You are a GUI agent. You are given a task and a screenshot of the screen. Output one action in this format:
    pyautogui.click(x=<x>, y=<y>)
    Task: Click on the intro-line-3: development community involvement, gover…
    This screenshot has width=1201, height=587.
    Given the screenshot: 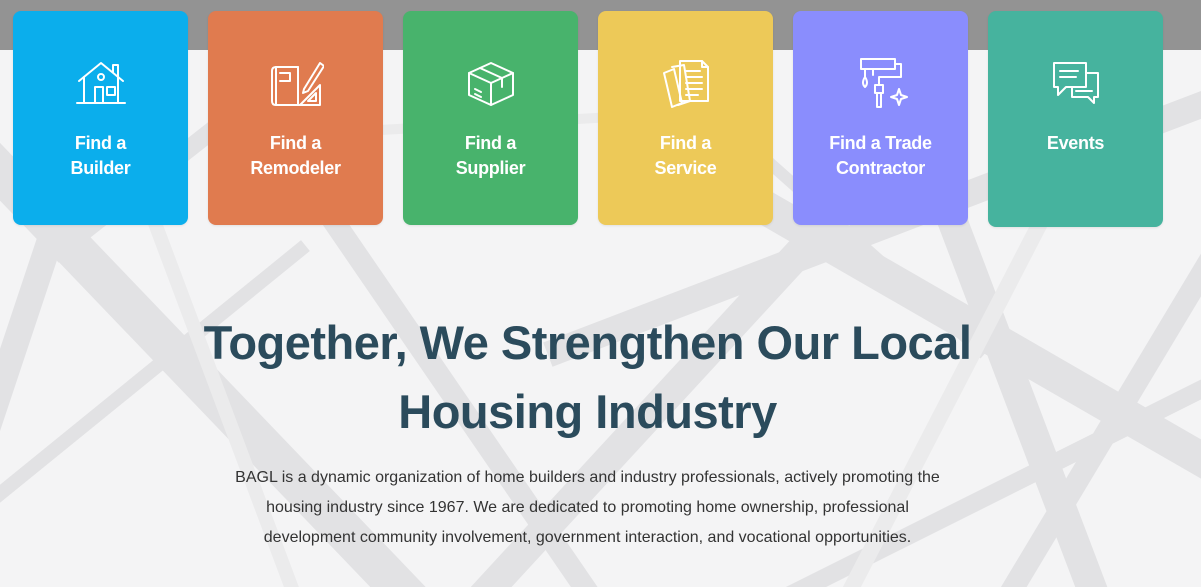 What is the action you would take?
    pyautogui.click(x=587, y=537)
    